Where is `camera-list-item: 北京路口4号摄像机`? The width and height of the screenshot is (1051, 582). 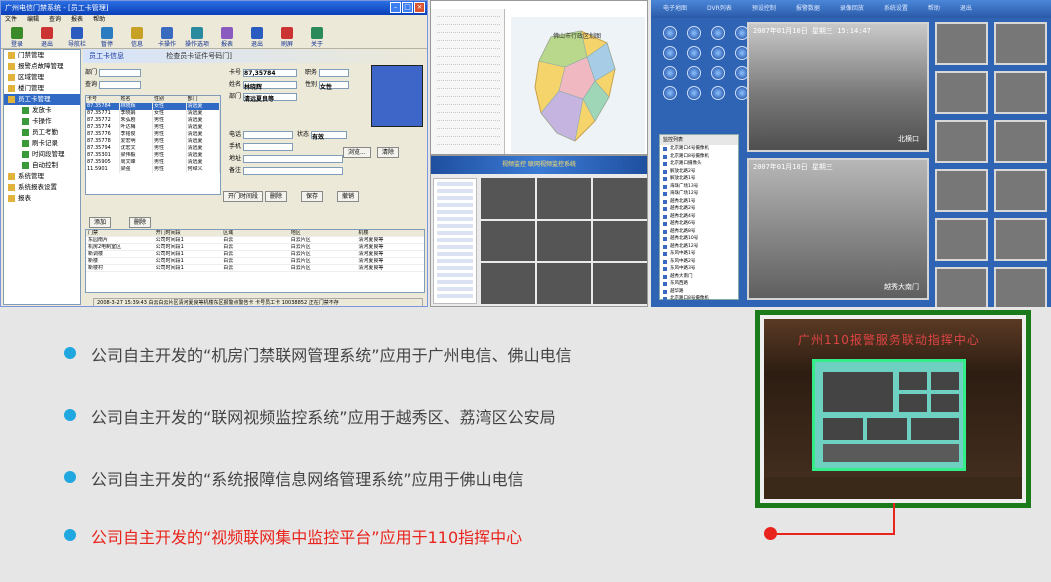
camera-list-item: 北京路口4号摄像机 is located at coordinates (699, 149).